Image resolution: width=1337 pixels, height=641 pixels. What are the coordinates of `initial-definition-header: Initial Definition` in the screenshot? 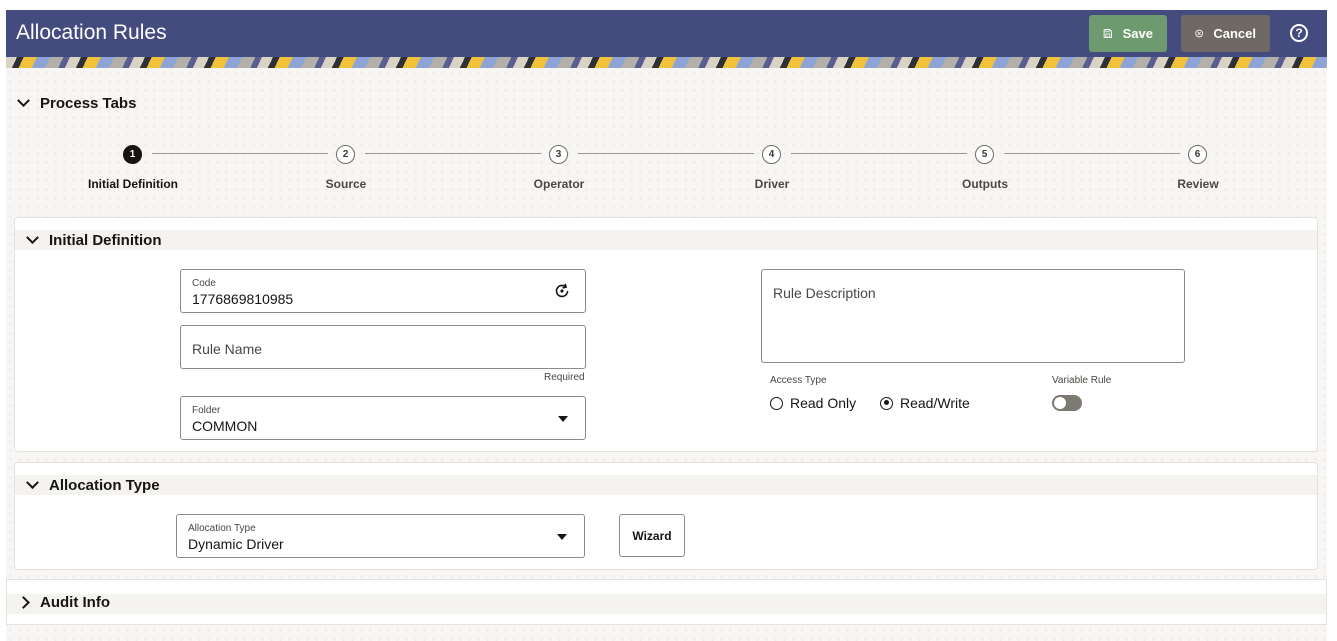 It's located at (94, 240).